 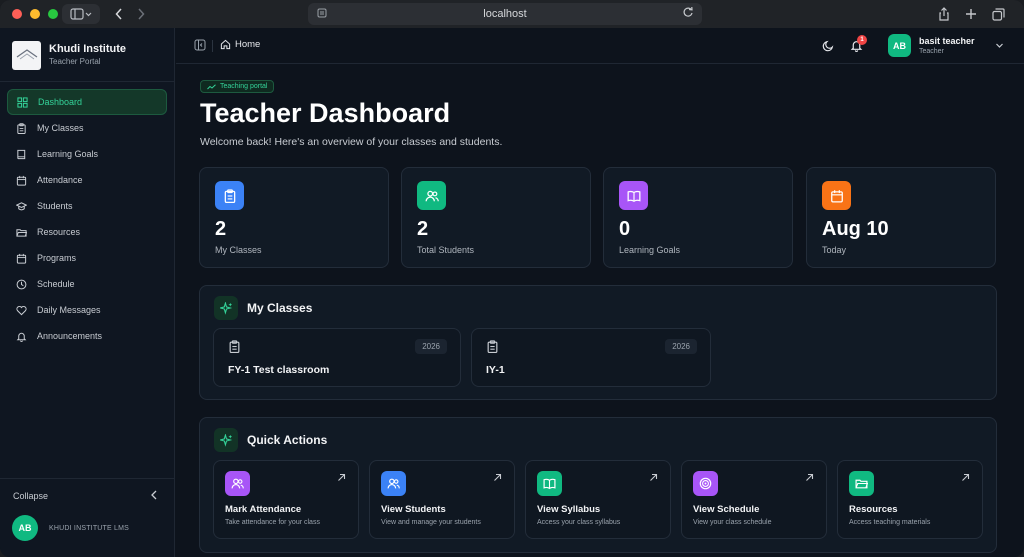 I want to click on panel-toggle-icon, so click(x=200, y=45).